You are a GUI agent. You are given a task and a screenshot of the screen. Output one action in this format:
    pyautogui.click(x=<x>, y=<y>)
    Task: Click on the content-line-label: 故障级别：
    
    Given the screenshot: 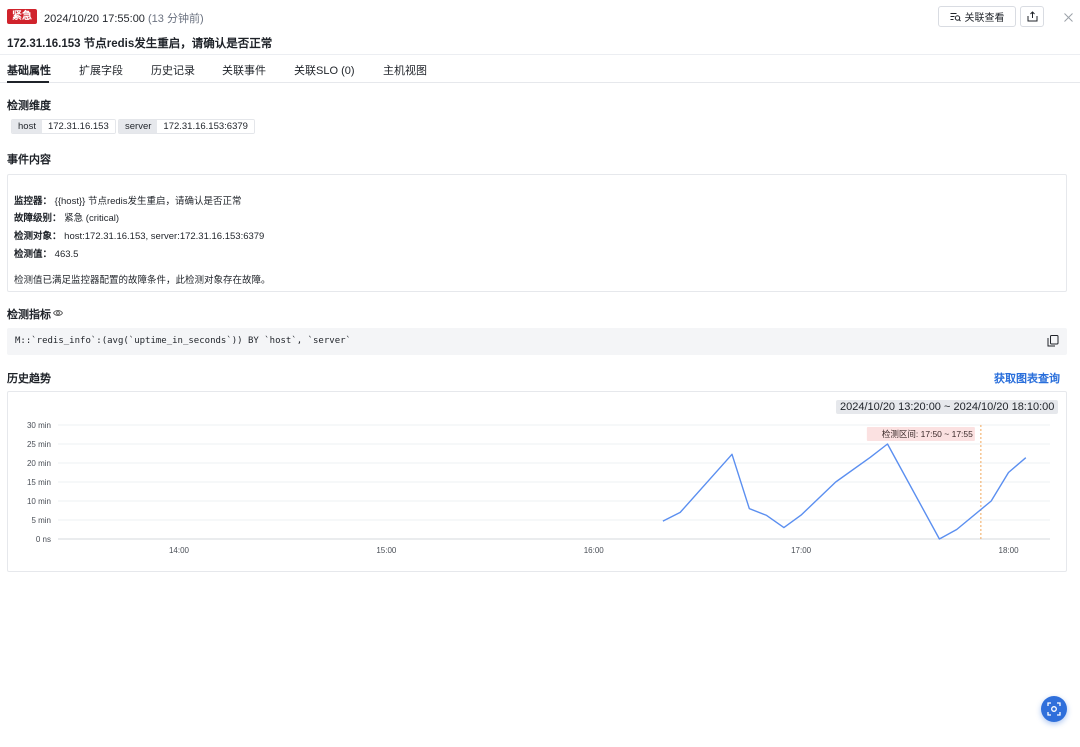 What is the action you would take?
    pyautogui.click(x=38, y=218)
    